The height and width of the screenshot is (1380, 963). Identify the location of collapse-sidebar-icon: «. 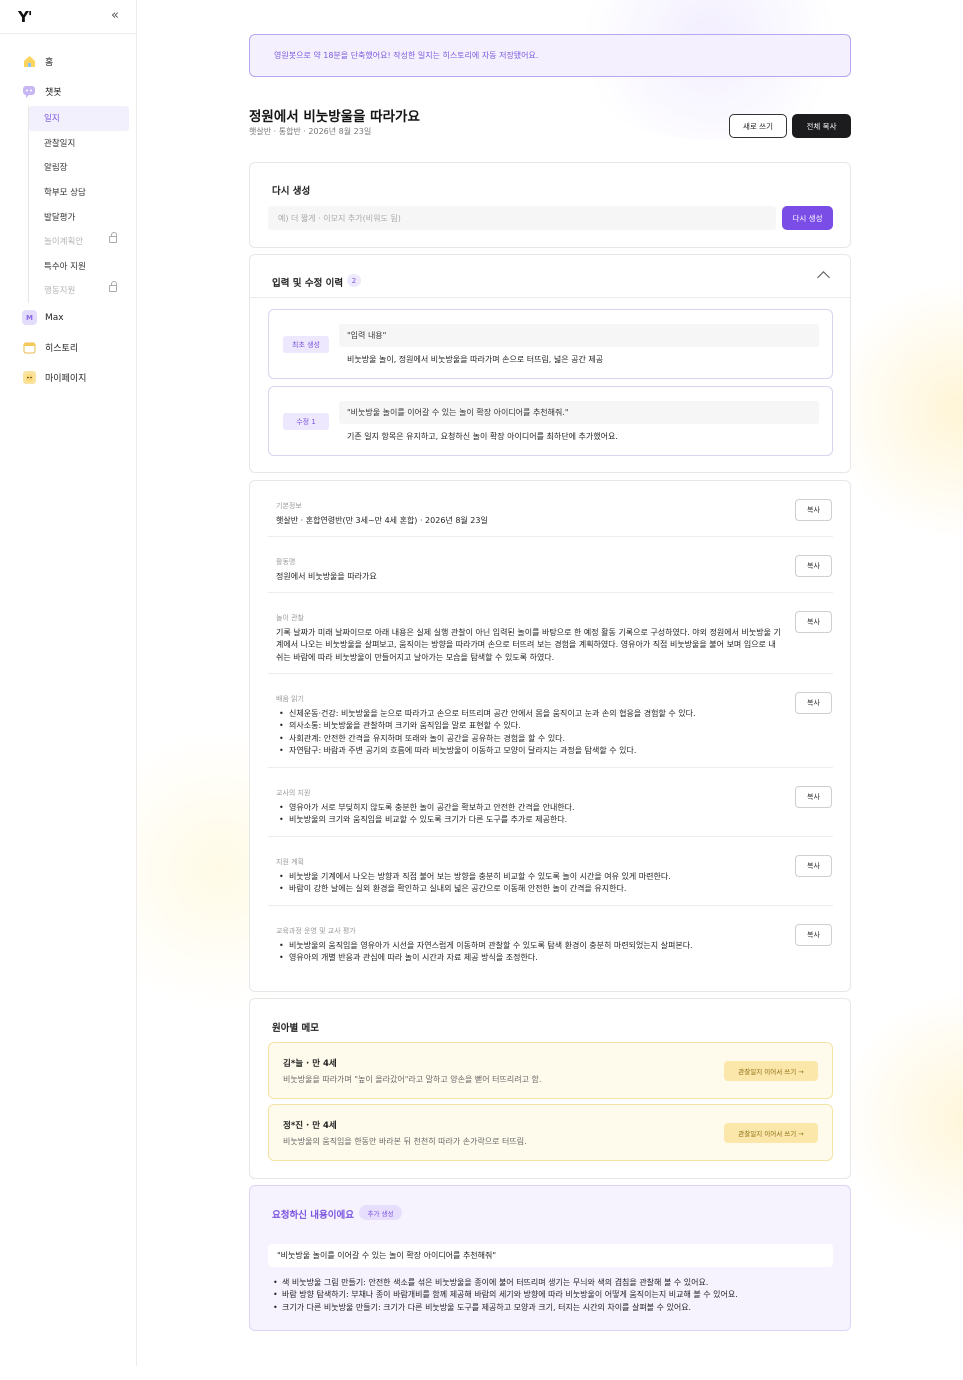
(115, 15).